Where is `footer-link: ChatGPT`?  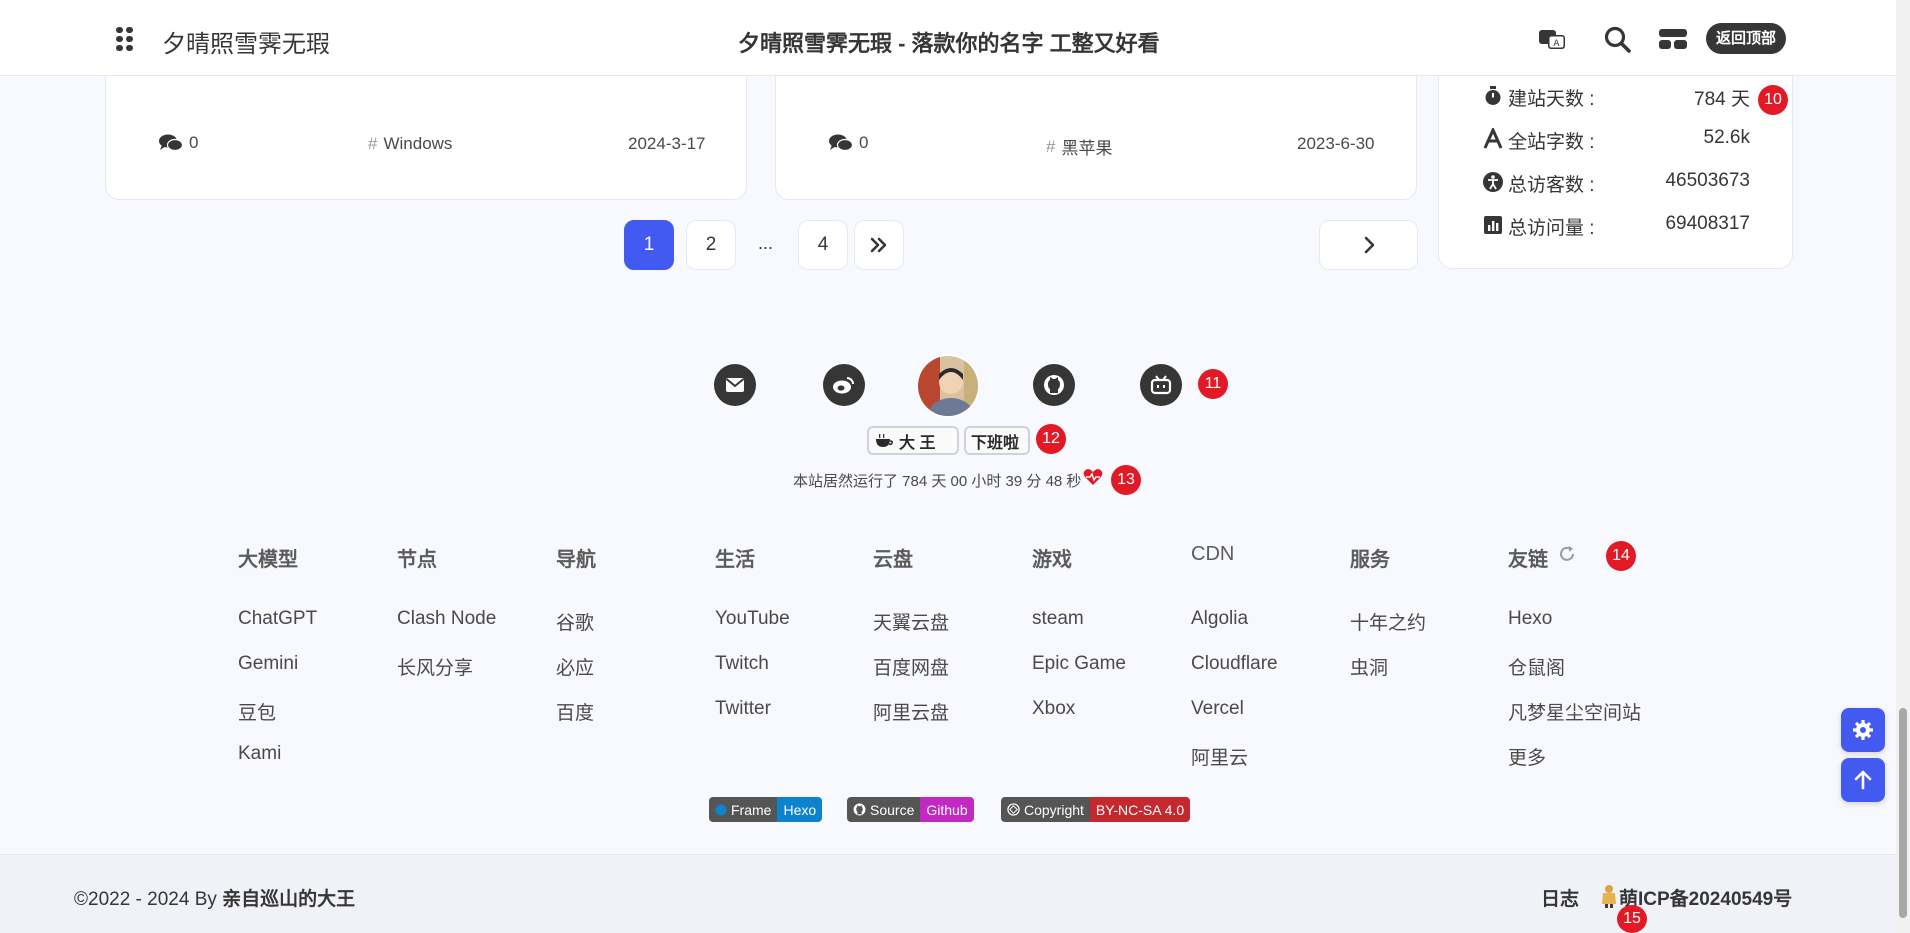
footer-link: ChatGPT is located at coordinates (277, 619).